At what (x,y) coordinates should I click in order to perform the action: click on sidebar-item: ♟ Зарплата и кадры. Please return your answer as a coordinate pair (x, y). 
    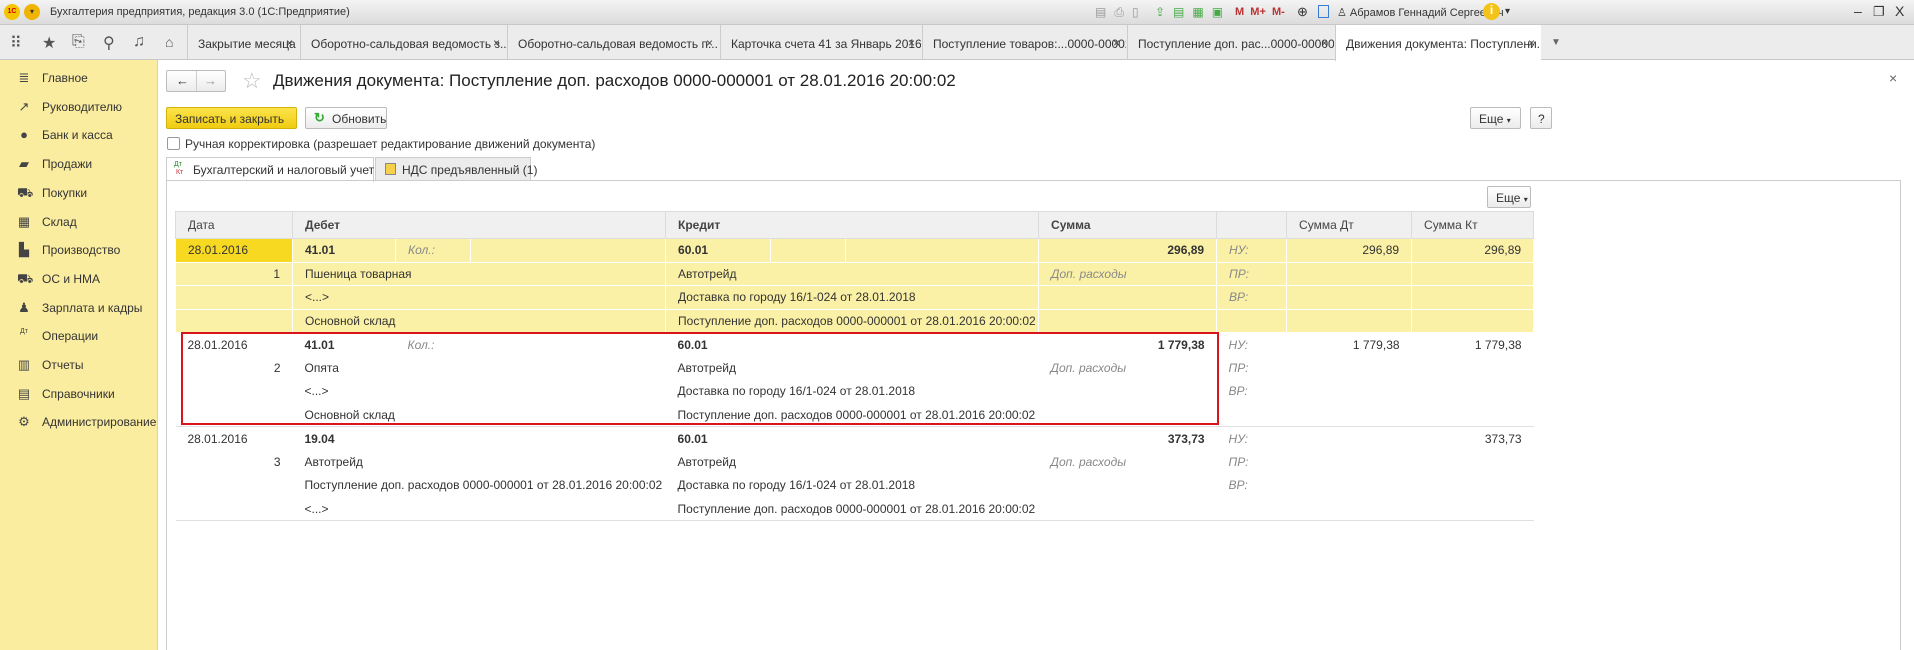
    Looking at the image, I should click on (78, 309).